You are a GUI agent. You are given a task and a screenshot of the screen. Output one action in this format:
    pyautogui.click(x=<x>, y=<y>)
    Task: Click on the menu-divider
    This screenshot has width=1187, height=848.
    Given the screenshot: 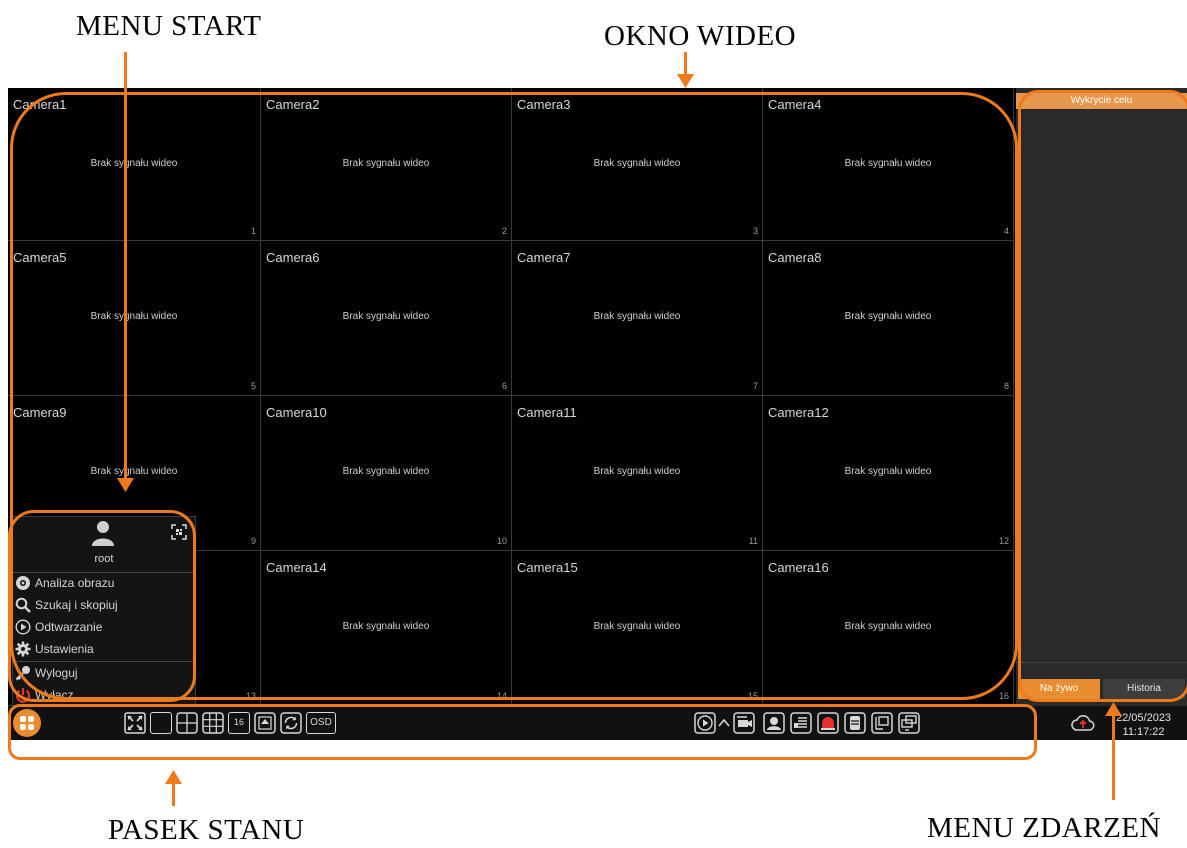 What is the action you would take?
    pyautogui.click(x=104, y=661)
    